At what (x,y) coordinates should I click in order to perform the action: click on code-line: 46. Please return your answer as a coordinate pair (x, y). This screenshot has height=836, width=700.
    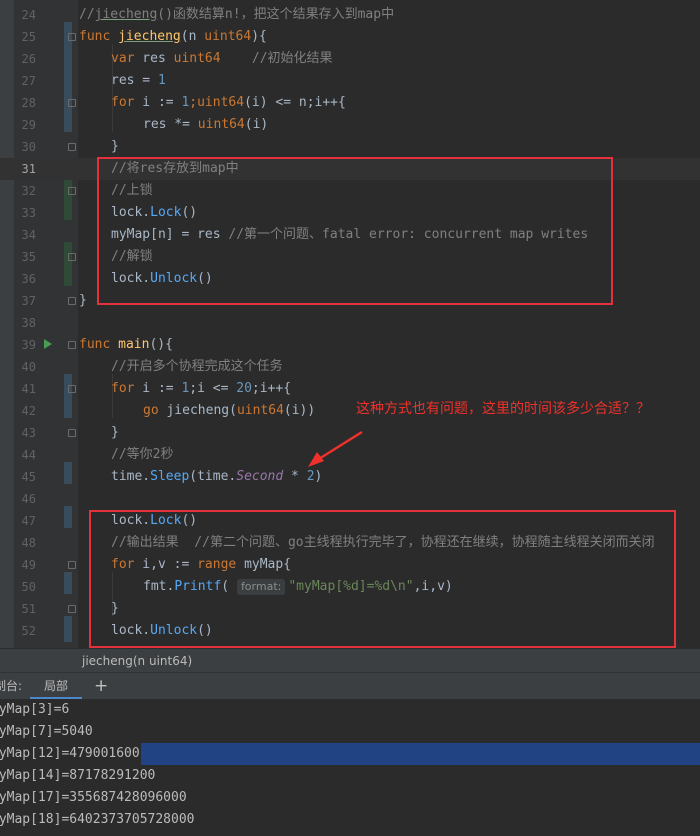
    Looking at the image, I should click on (350, 499).